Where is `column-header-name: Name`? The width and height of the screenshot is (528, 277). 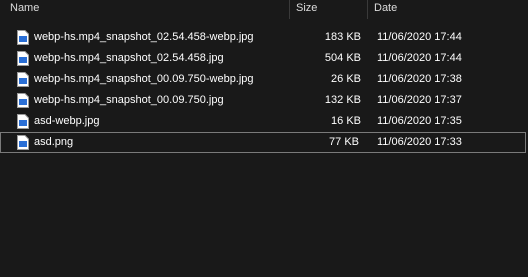
column-header-name: Name is located at coordinates (145, 9).